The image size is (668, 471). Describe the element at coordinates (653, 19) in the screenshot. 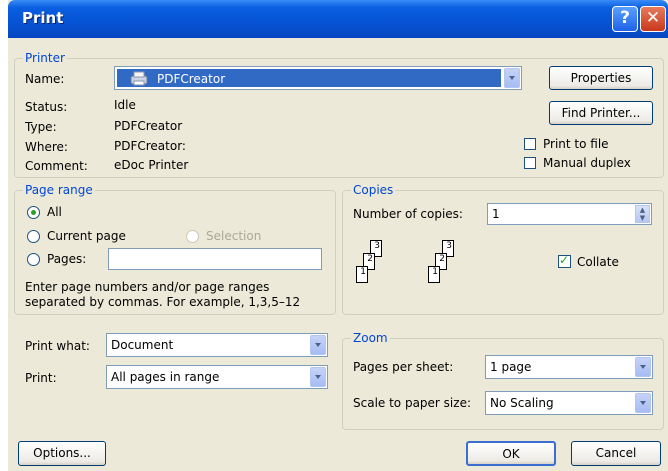

I see `close-icon: ✕` at that location.